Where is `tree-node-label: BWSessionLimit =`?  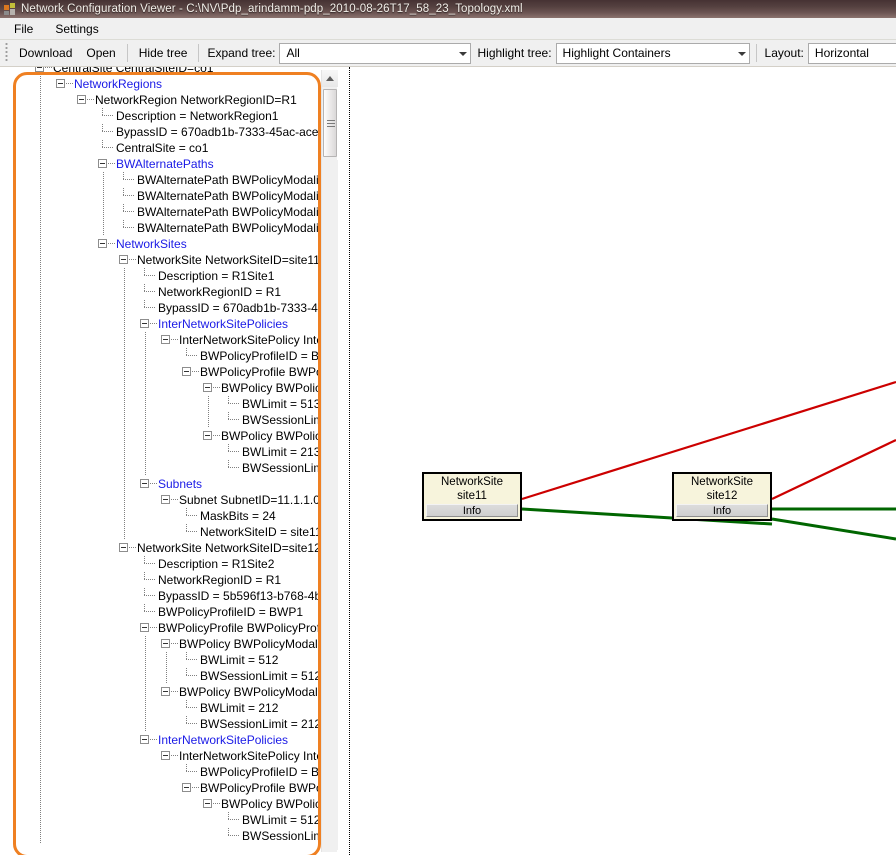
tree-node-label: BWSessionLimit = is located at coordinates (281, 468).